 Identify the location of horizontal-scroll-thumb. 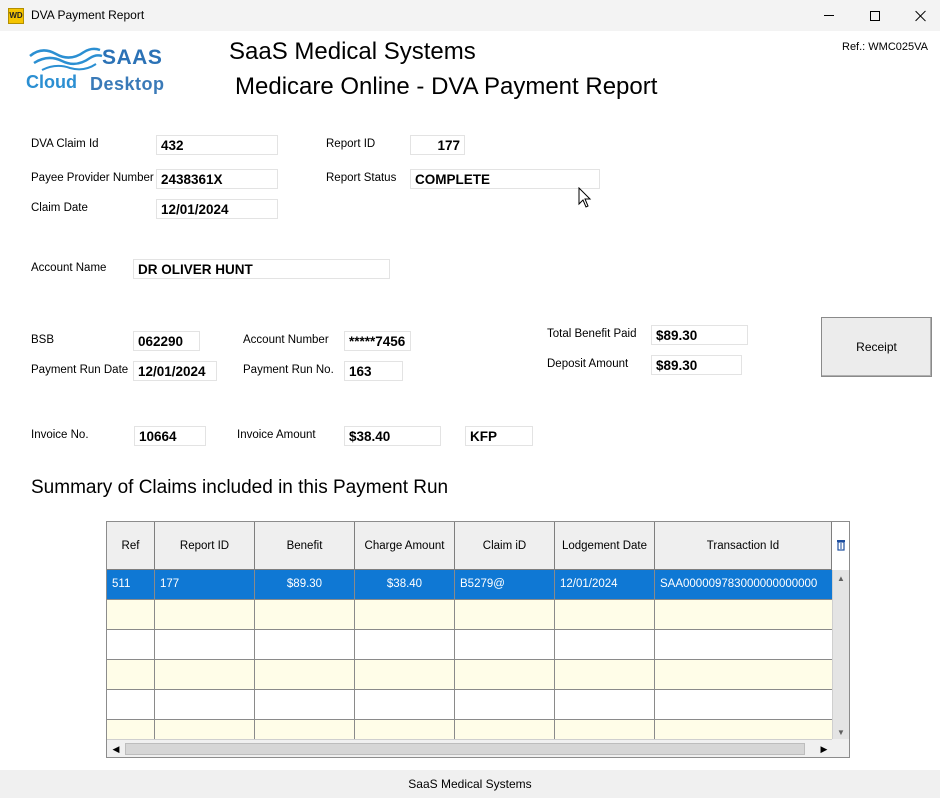
(465, 749).